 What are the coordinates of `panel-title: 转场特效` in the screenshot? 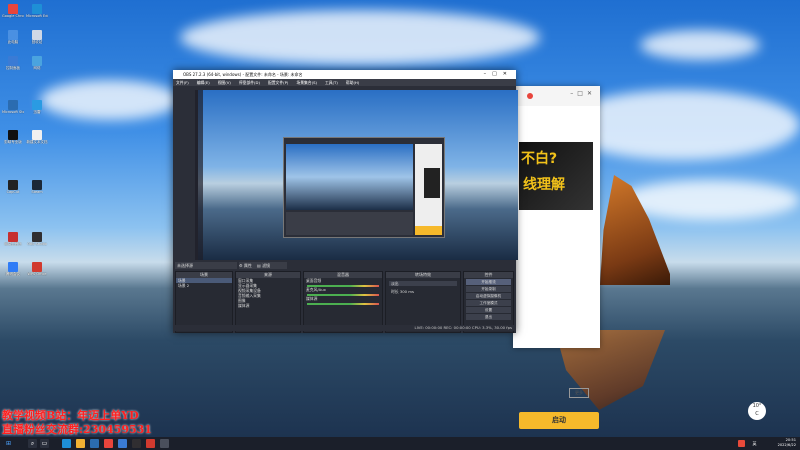 It's located at (423, 275).